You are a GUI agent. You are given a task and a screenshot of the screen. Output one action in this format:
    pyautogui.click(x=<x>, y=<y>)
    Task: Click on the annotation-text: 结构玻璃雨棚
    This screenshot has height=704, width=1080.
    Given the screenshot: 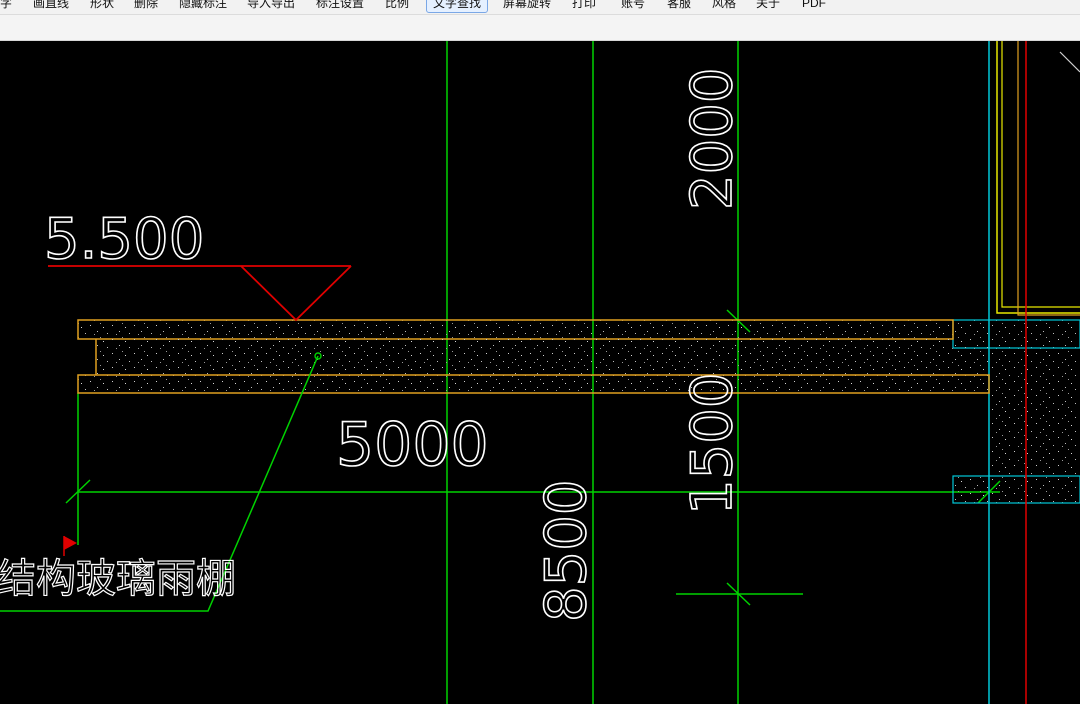 What is the action you would take?
    pyautogui.click(x=118, y=579)
    